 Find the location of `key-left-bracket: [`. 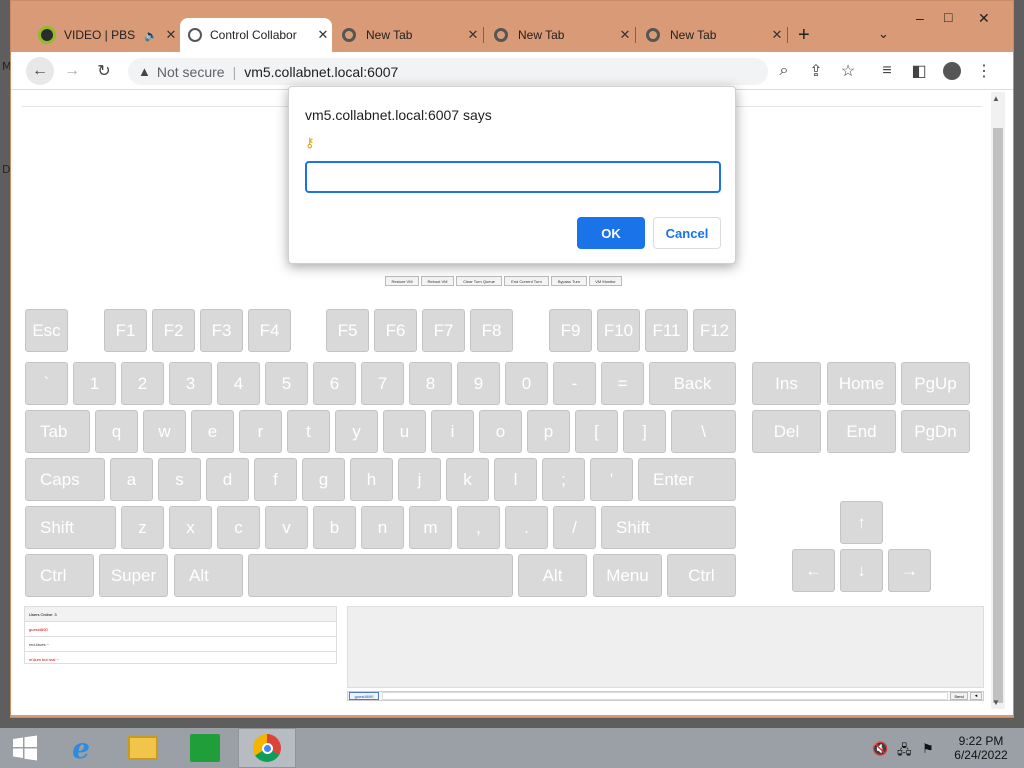

key-left-bracket: [ is located at coordinates (596, 431).